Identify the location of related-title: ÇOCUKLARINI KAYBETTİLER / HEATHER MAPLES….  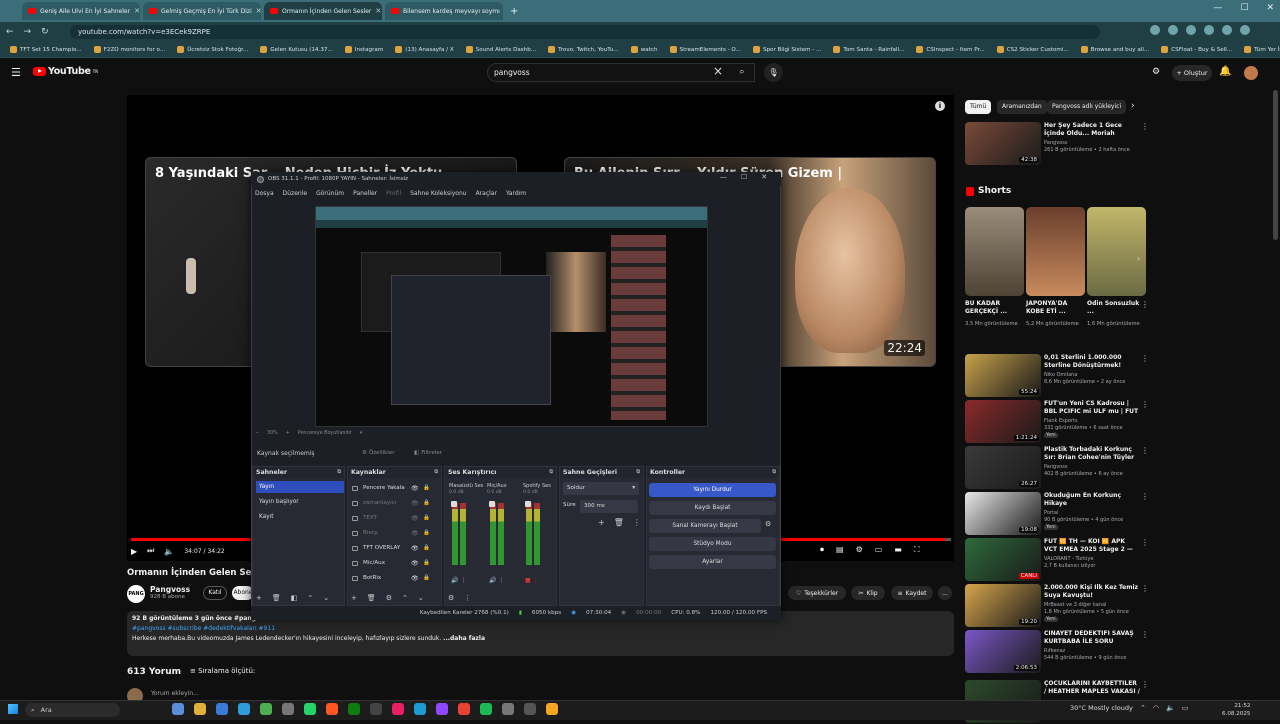
(1092, 688).